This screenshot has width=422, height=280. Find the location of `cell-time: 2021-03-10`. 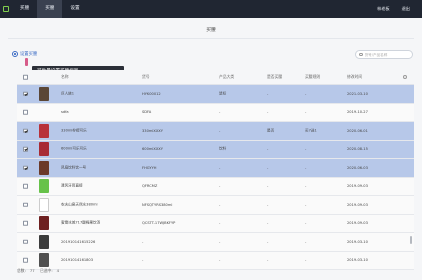

cell-time: 2021-03-10 is located at coordinates (357, 93).